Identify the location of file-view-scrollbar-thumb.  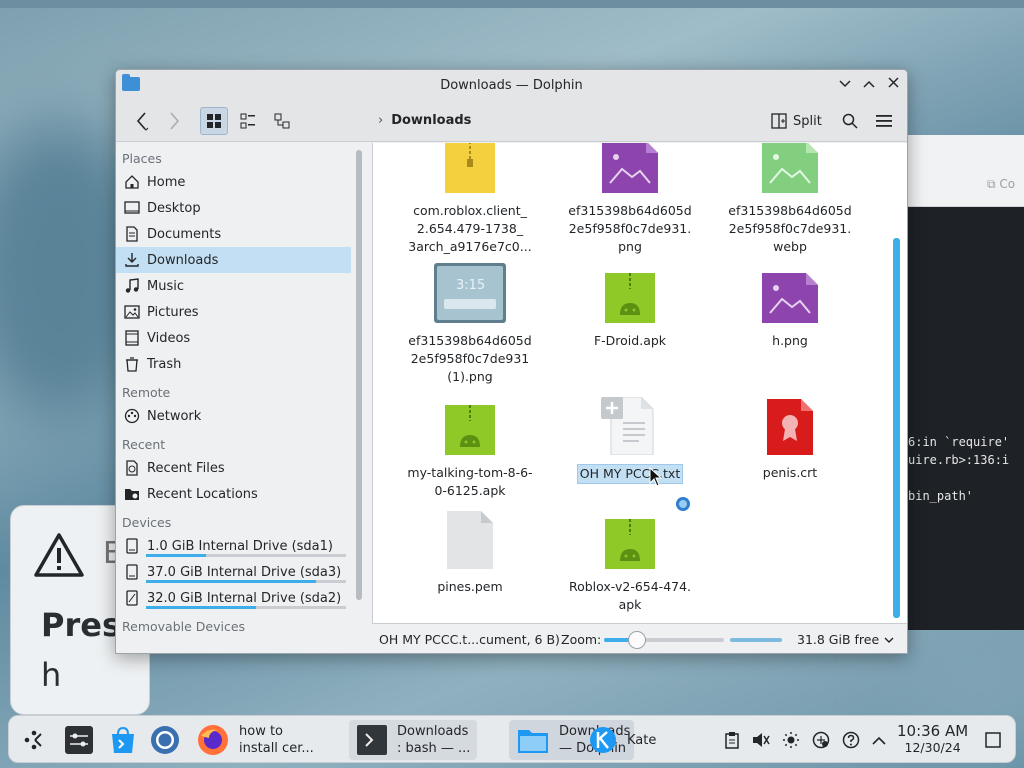
(896, 428).